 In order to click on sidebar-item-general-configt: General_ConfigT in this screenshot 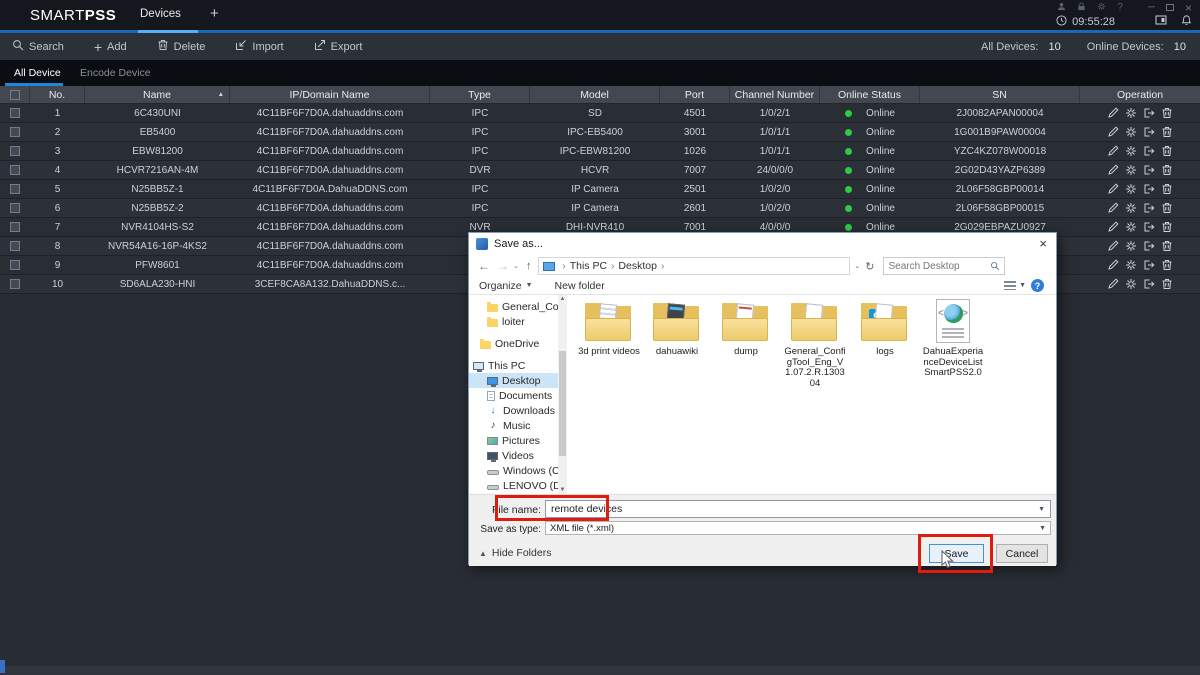, I will do `click(513, 306)`.